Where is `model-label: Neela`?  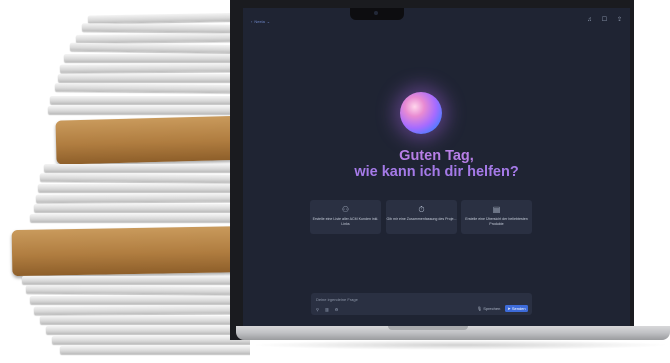
model-label: Neela is located at coordinates (259, 21).